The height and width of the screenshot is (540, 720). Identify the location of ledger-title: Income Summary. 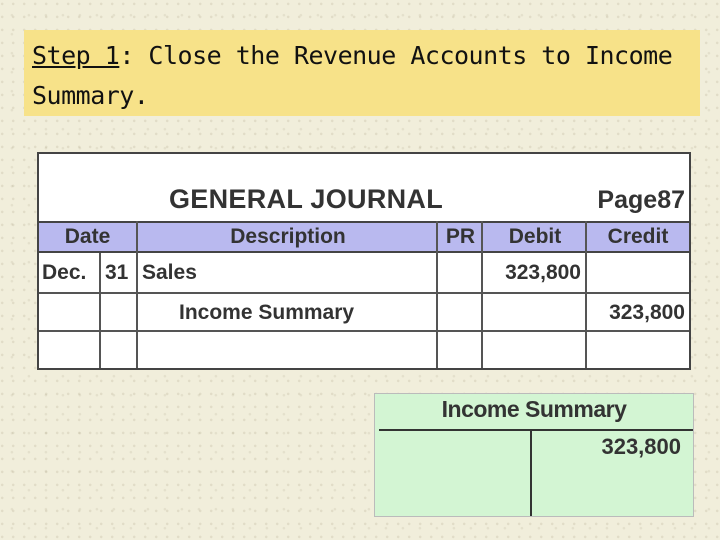
(534, 409).